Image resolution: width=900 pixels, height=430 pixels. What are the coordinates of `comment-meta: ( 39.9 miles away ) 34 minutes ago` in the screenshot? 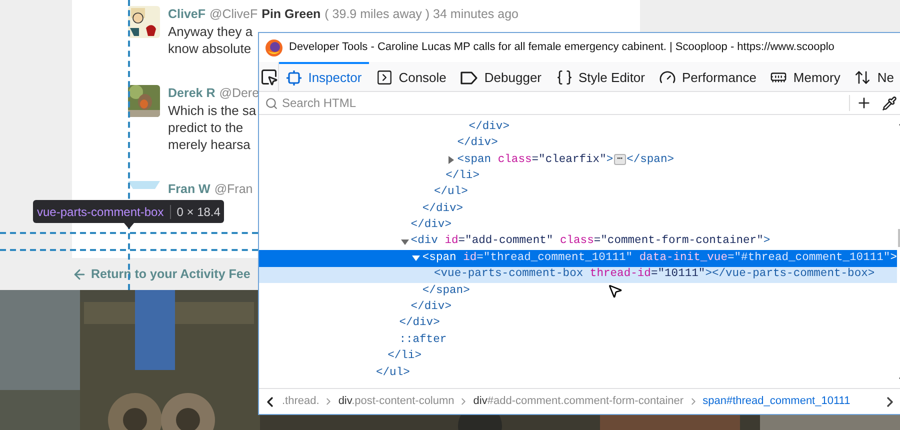 It's located at (421, 14).